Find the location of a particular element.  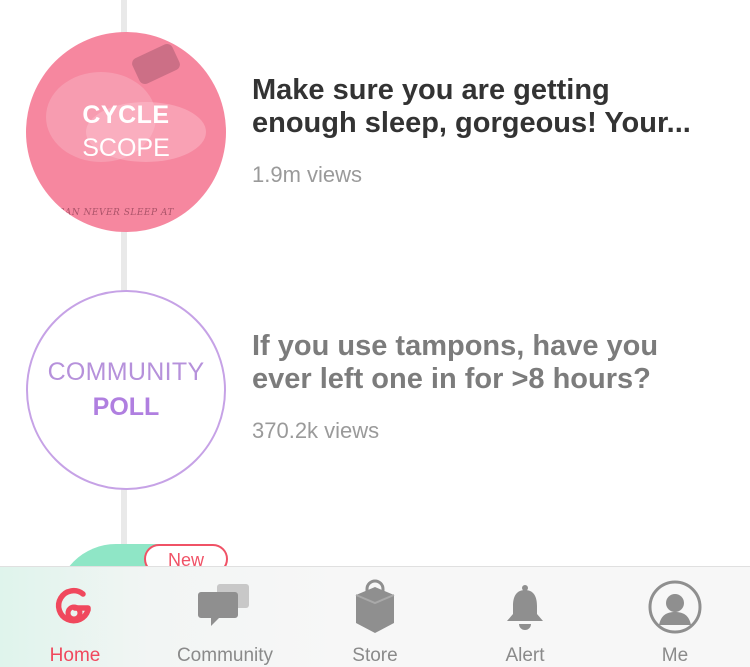

thumbnail-title-line1: CYCLE is located at coordinates (126, 115).